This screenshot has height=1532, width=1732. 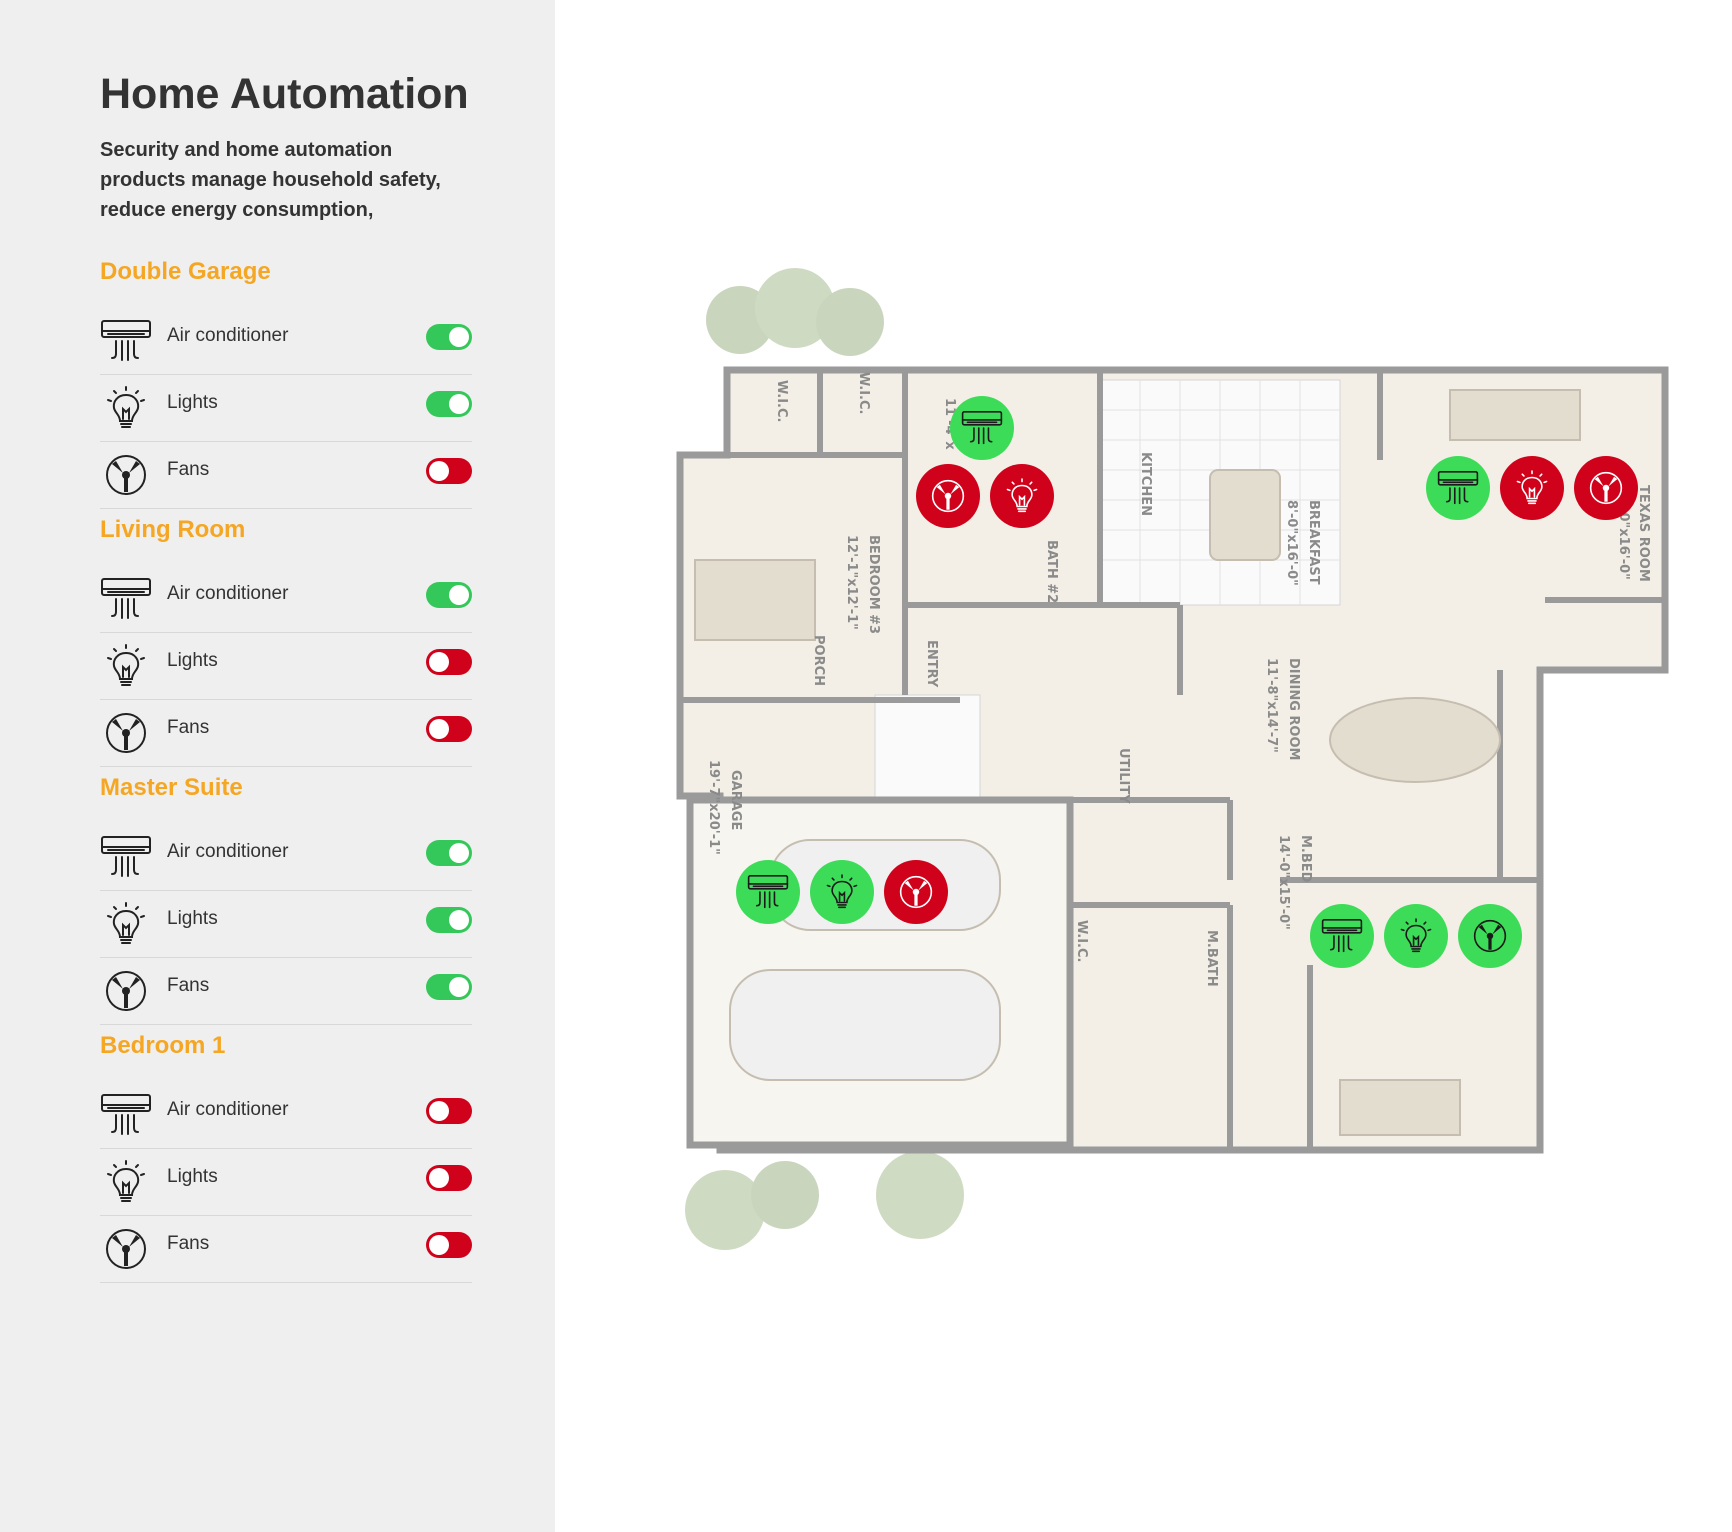 I want to click on living-room-fan-marker, so click(x=1606, y=488).